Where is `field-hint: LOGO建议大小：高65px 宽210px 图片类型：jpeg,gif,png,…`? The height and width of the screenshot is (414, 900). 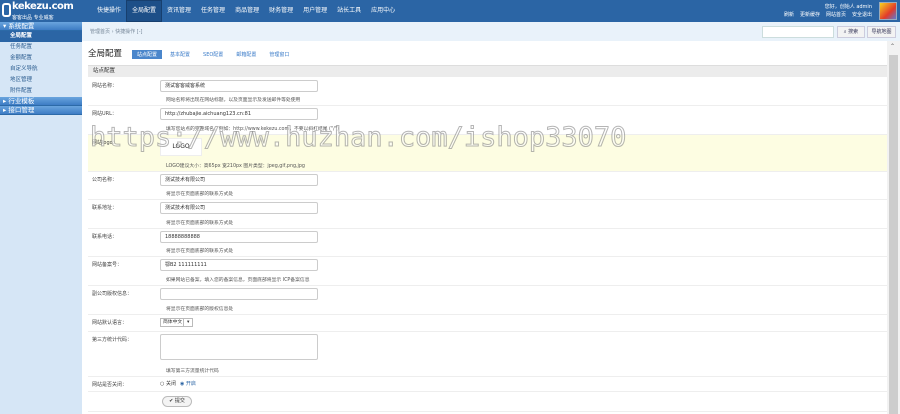 field-hint: LOGO建议大小：高65px 宽210px 图片类型：jpeg,gif,png,… is located at coordinates (235, 166).